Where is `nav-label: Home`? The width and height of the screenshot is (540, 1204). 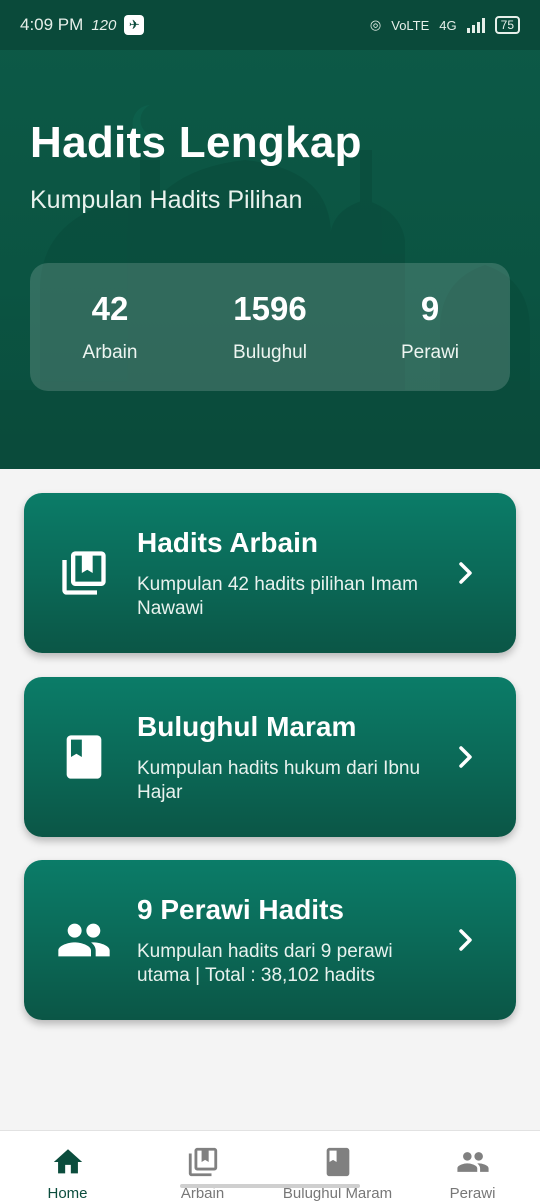 nav-label: Home is located at coordinates (67, 1193).